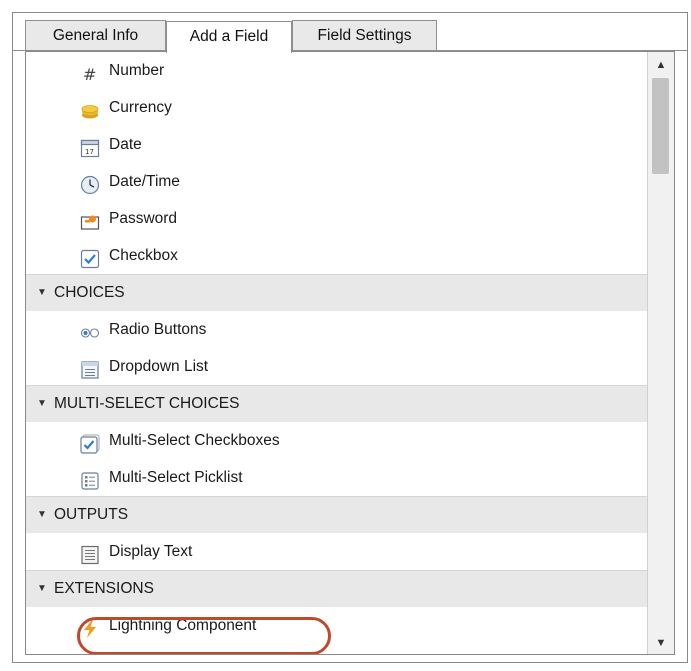 The image size is (691, 671). I want to click on hash-icon: #, so click(90, 72).